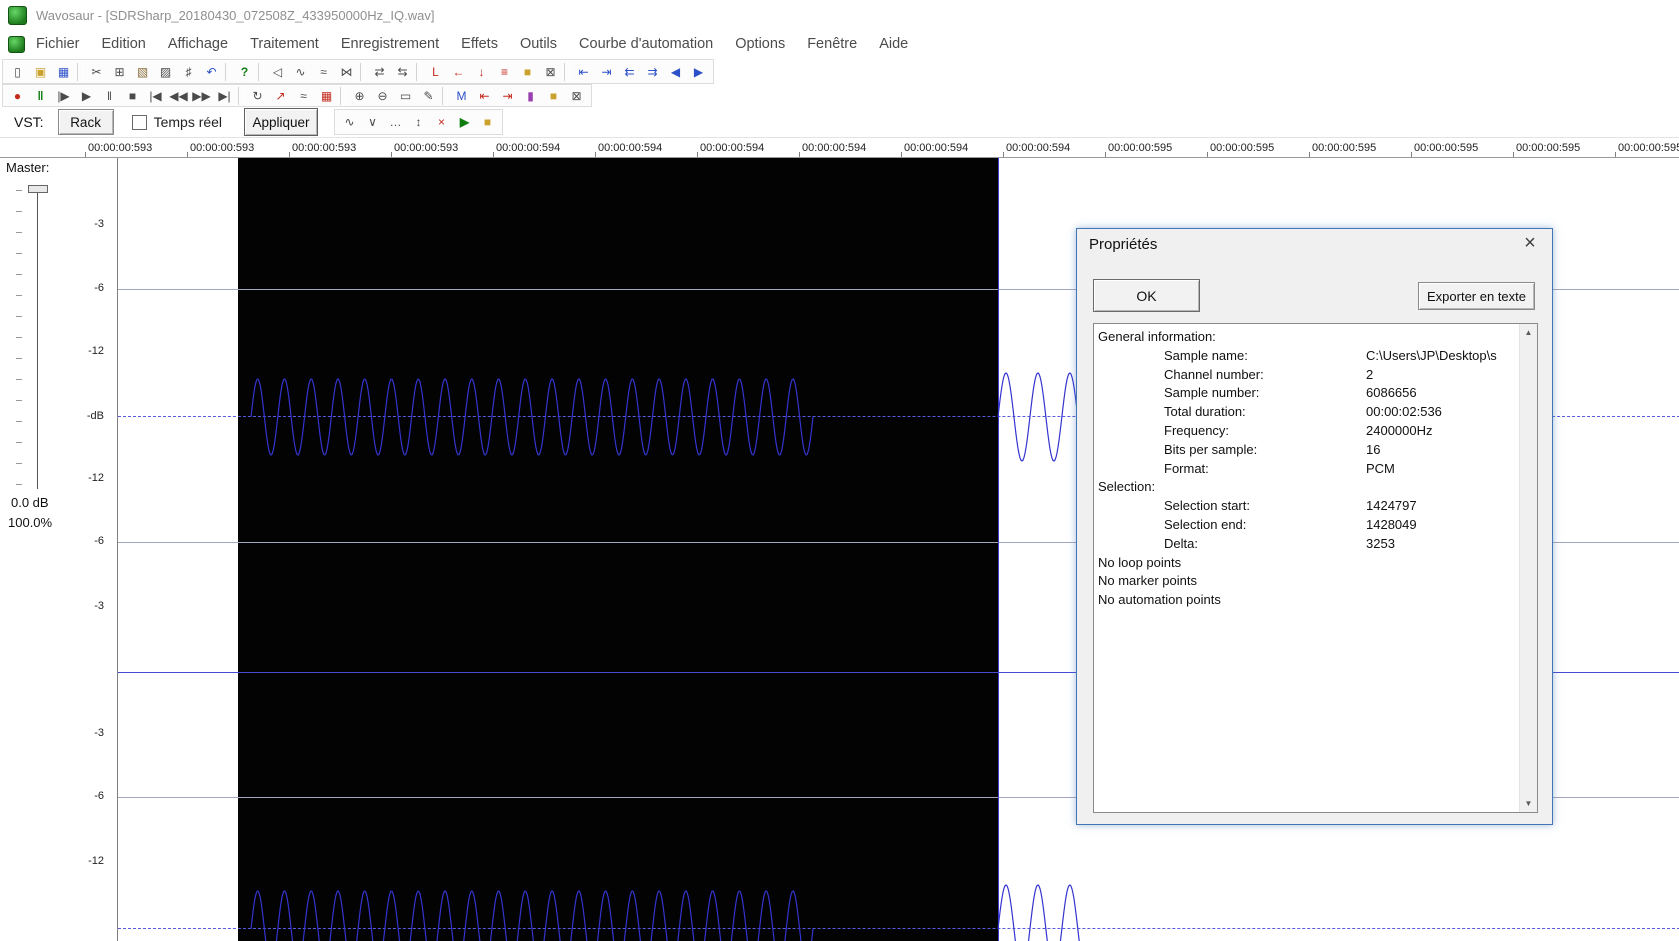  I want to click on apply-button: Appliquer, so click(281, 122).